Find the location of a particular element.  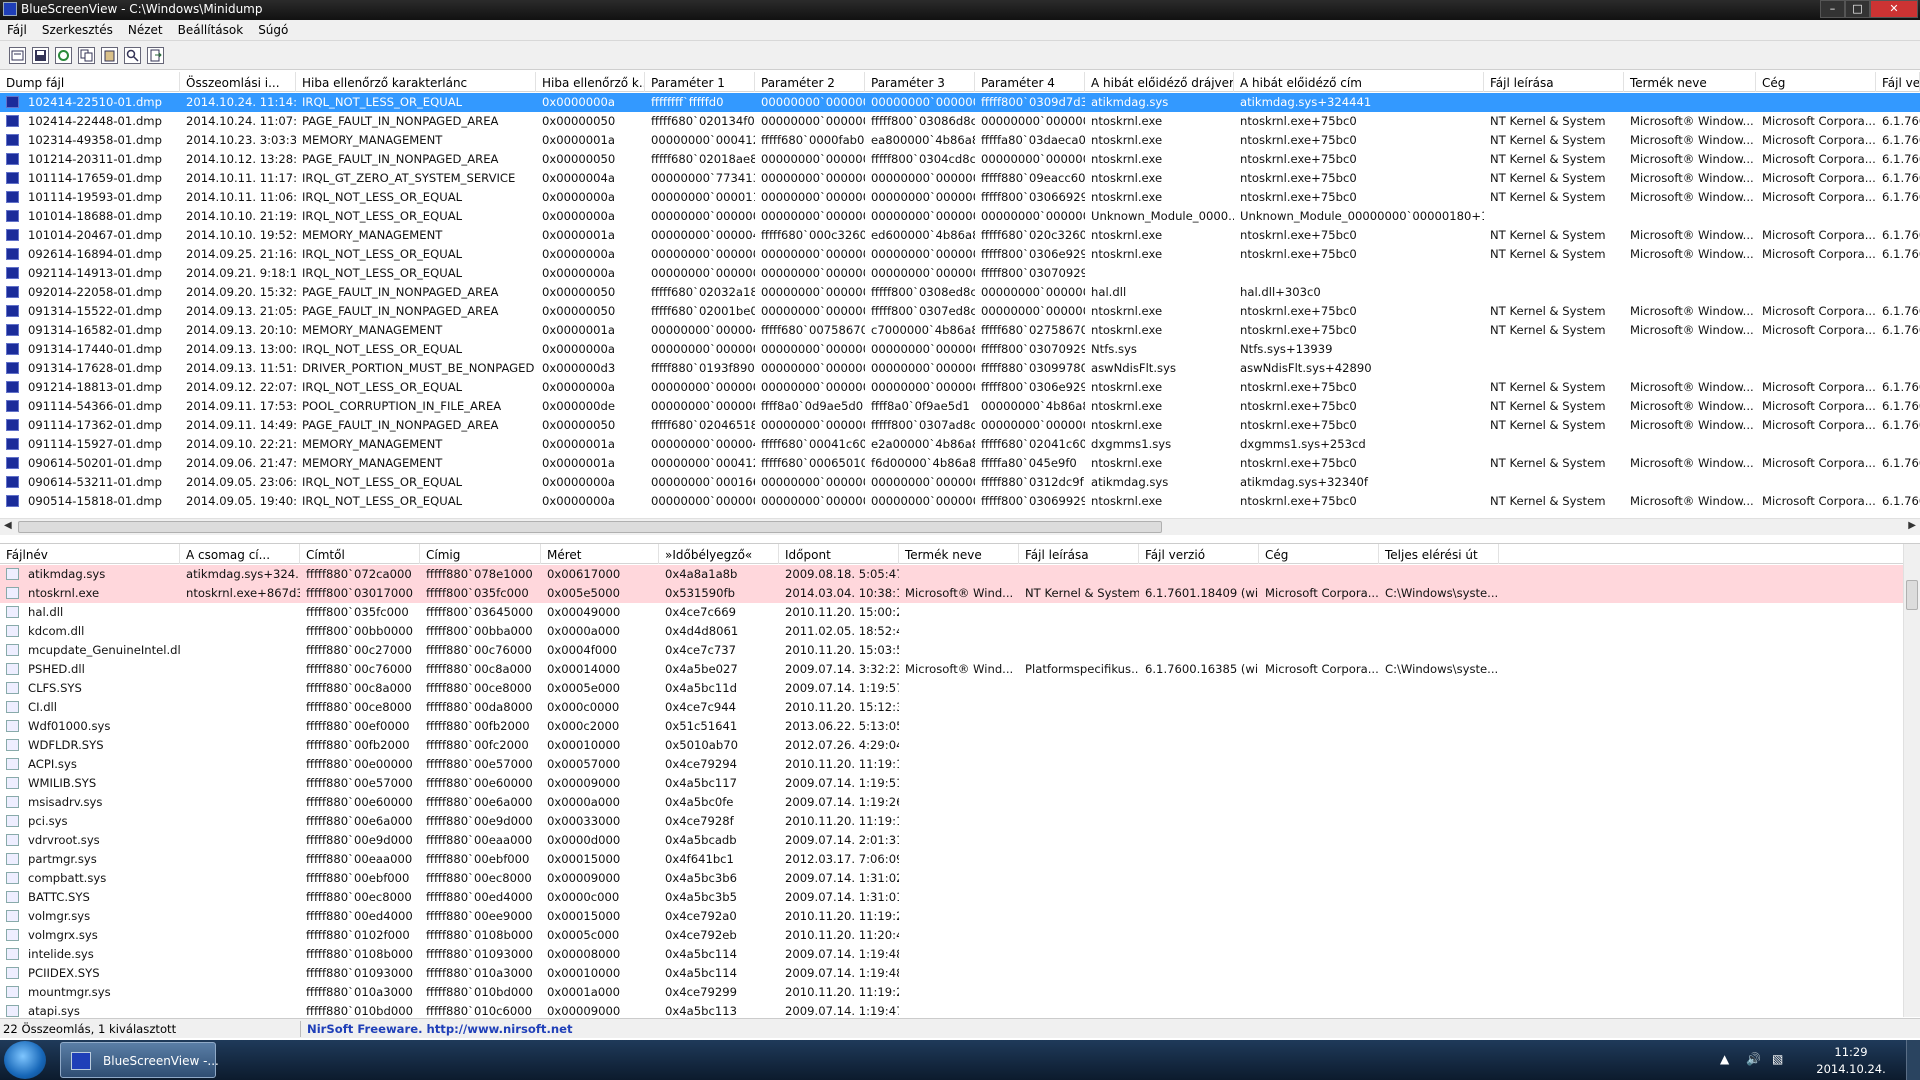

scroll-left-icon: ◀ is located at coordinates (8, 525).